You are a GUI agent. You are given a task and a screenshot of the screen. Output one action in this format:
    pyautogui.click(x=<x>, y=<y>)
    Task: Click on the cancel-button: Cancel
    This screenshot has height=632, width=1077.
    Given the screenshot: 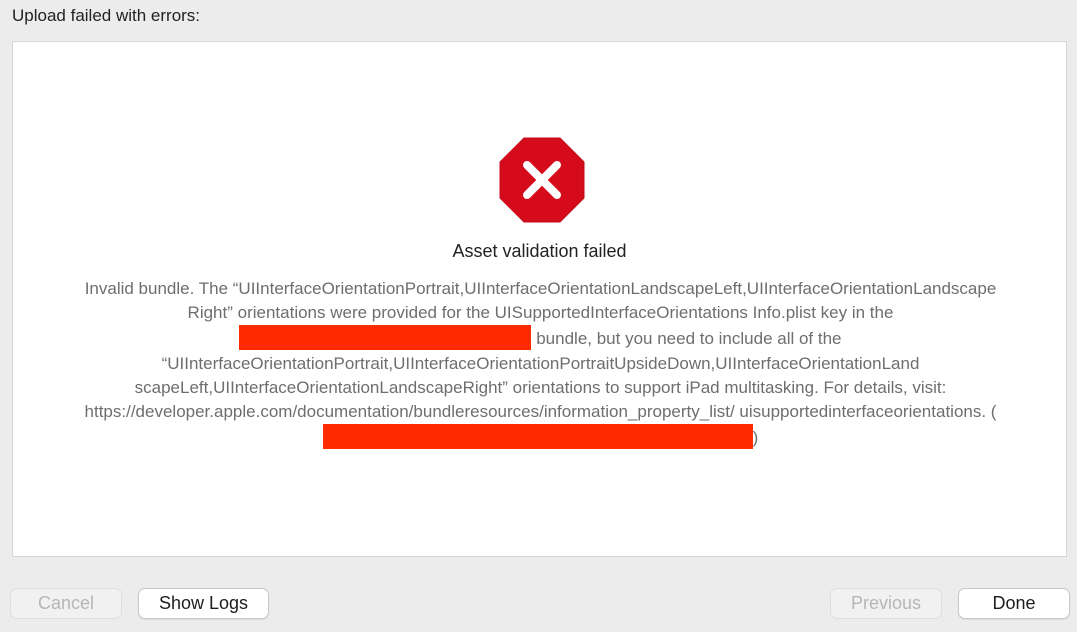 What is the action you would take?
    pyautogui.click(x=66, y=603)
    